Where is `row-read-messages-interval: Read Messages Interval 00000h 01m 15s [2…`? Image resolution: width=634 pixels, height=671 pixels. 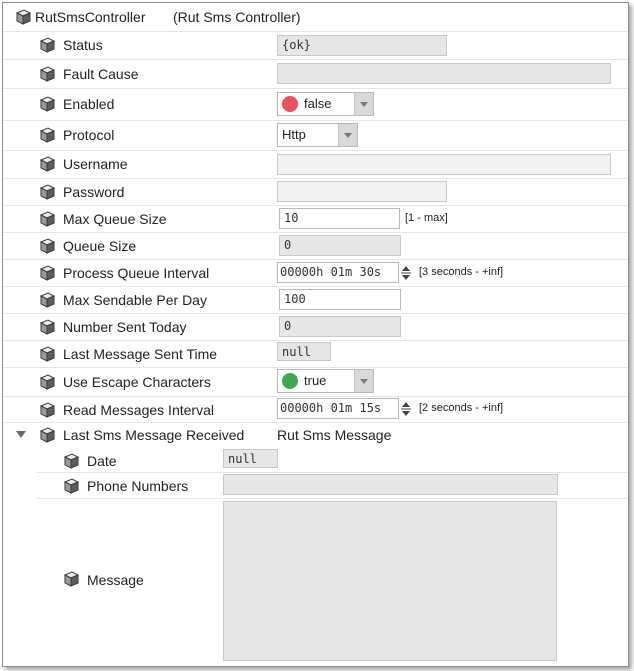 row-read-messages-interval: Read Messages Interval 00000h 01m 15s [2… is located at coordinates (315, 410).